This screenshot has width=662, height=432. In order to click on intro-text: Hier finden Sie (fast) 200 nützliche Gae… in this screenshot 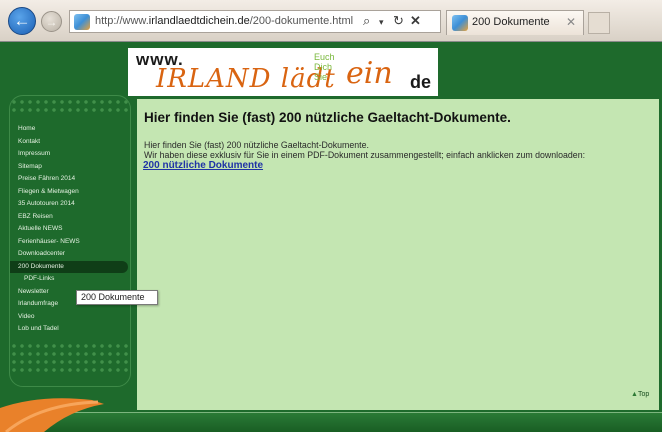, I will do `click(256, 145)`.